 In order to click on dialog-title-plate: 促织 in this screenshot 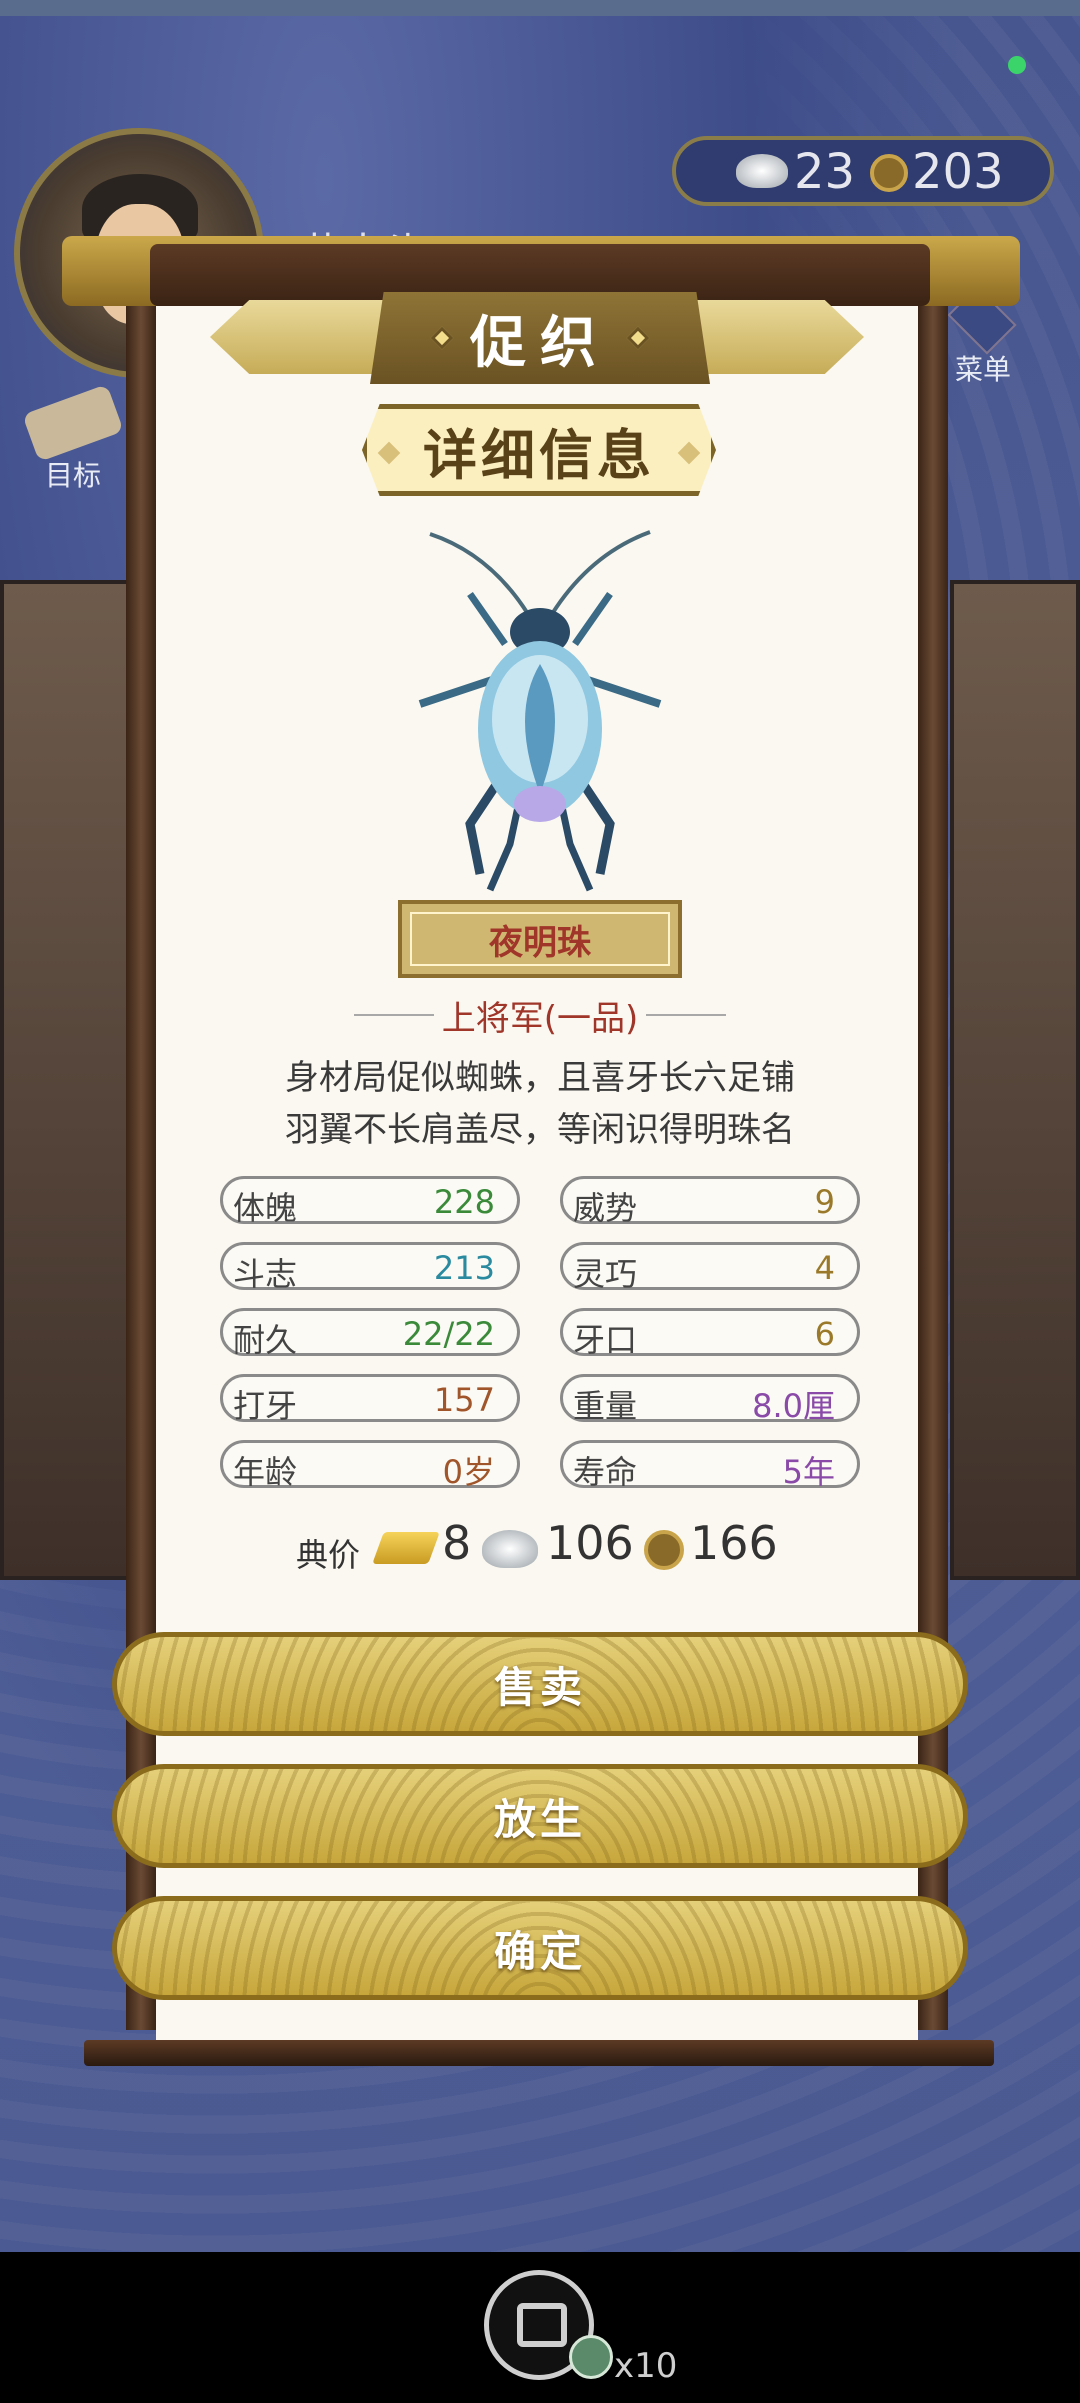, I will do `click(540, 338)`.